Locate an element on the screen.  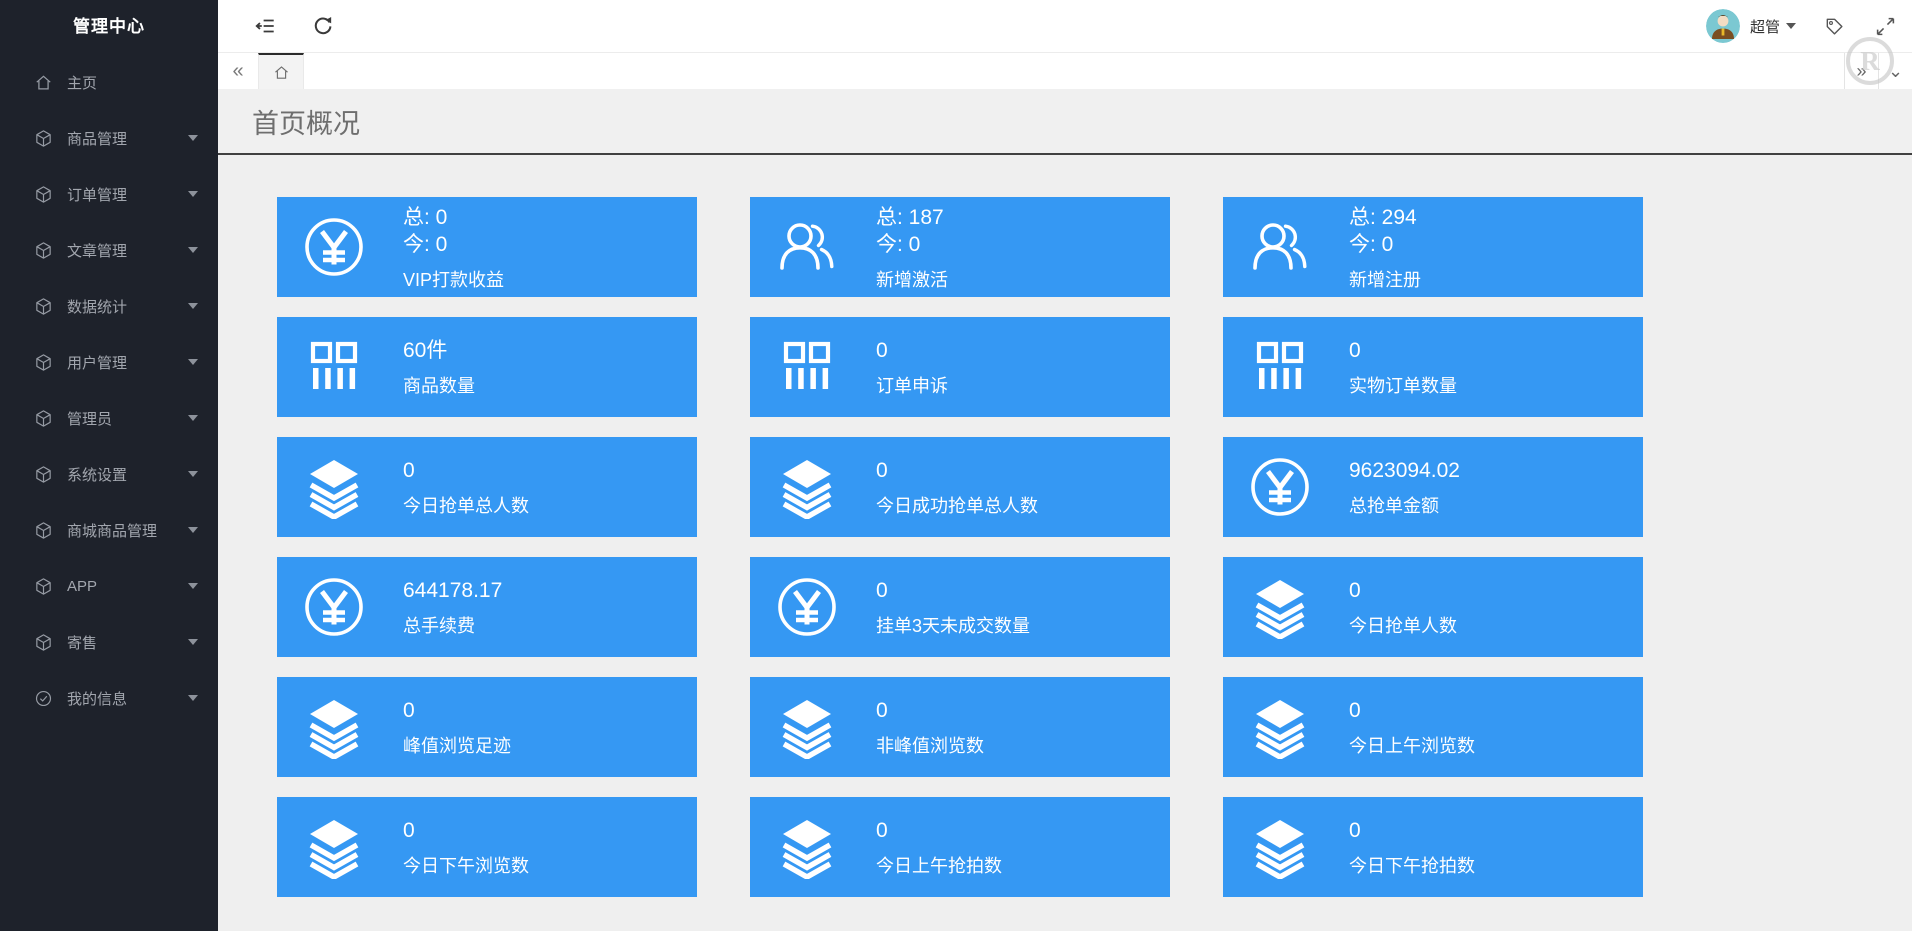
refresh-icon is located at coordinates (323, 26).